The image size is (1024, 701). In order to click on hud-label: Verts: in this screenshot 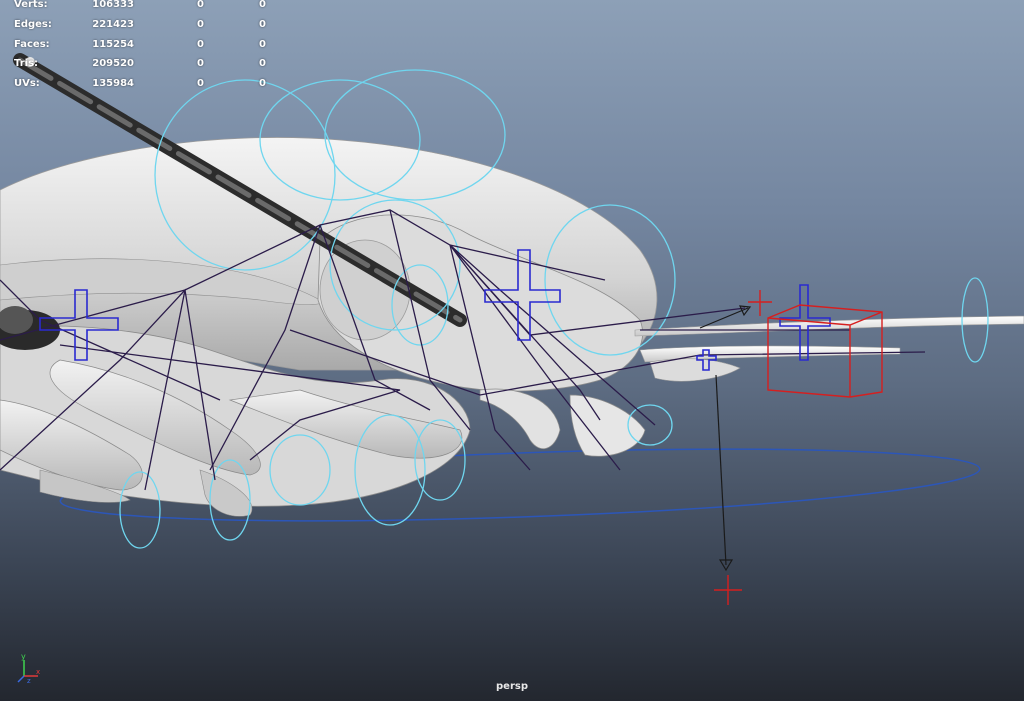, I will do `click(31, 5)`.